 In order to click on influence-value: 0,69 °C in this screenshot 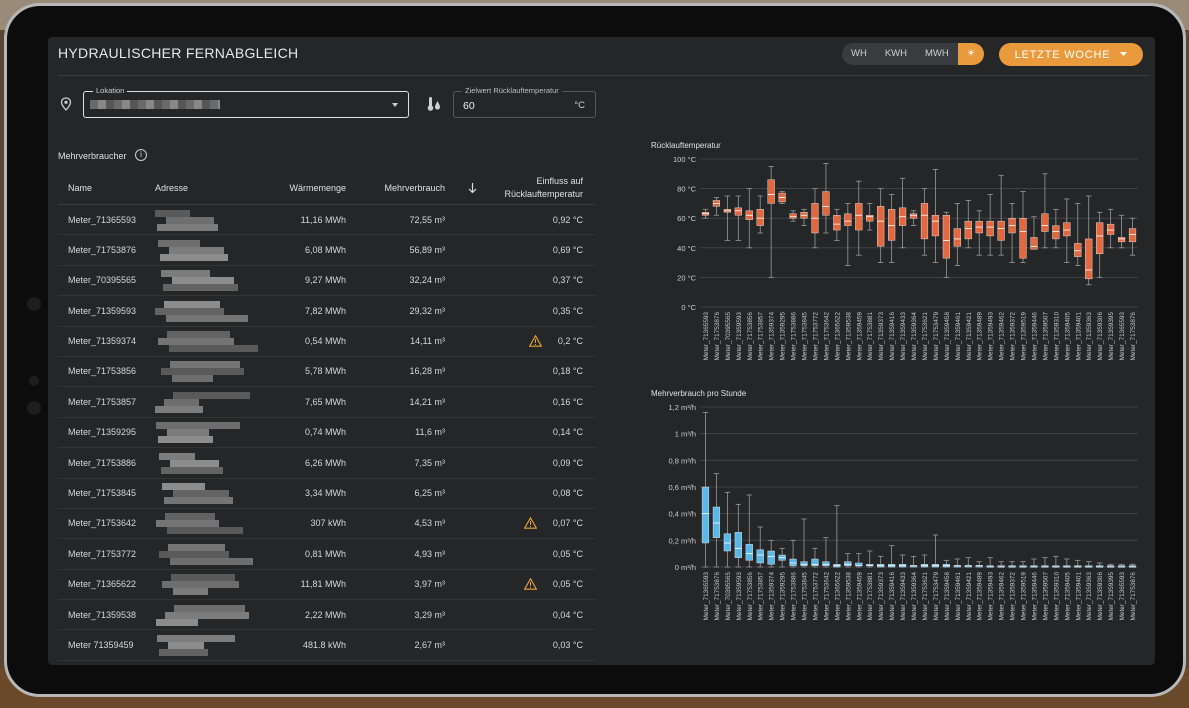, I will do `click(567, 249)`.